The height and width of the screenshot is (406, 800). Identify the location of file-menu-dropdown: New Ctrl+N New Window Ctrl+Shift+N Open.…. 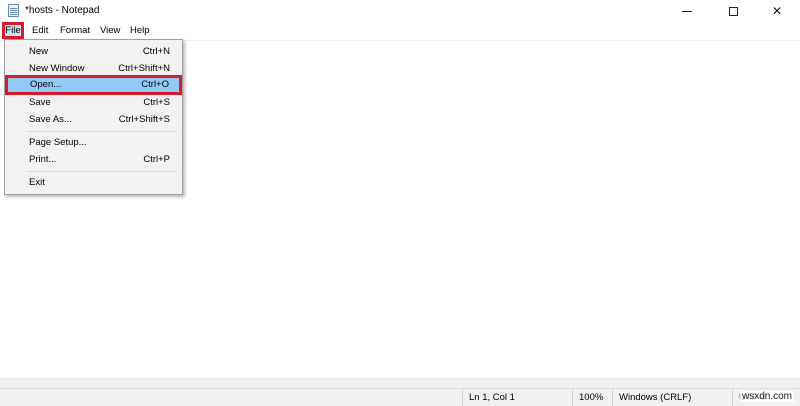
(93, 117).